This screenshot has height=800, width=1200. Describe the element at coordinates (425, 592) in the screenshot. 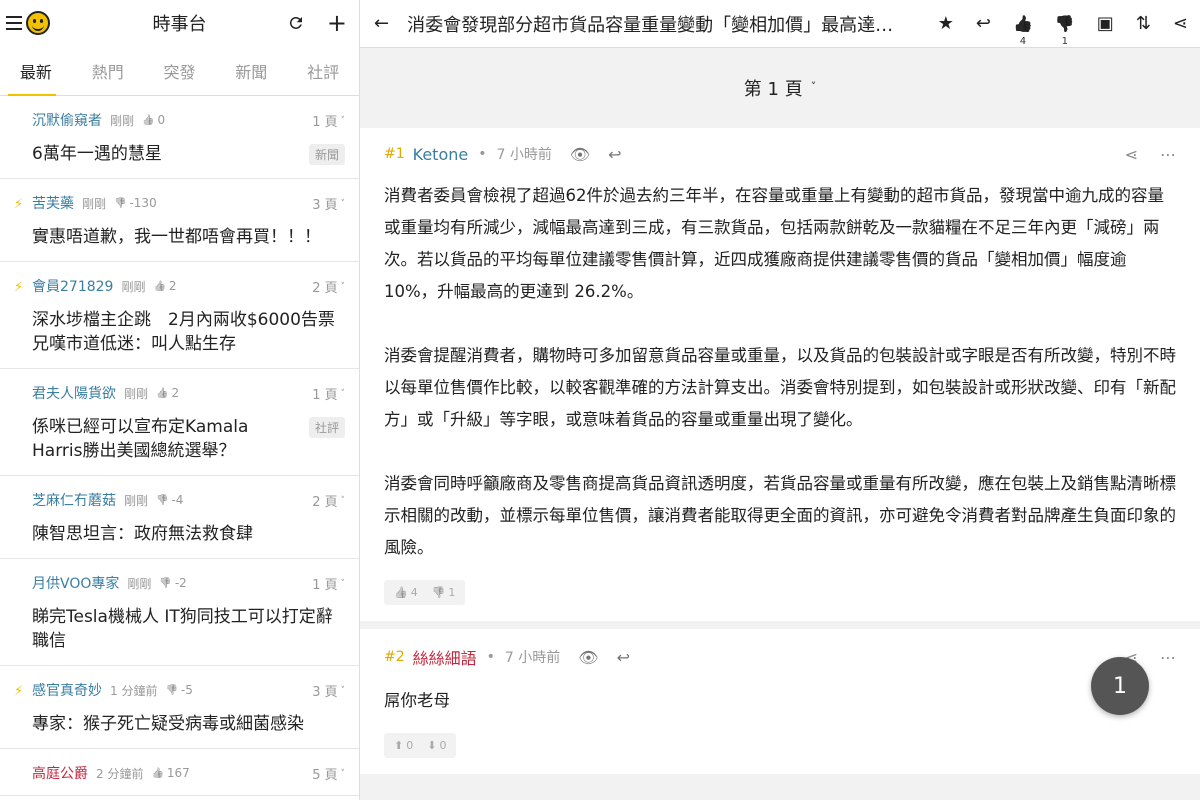

I see `reply-vote: 👍 4 👎 1` at that location.